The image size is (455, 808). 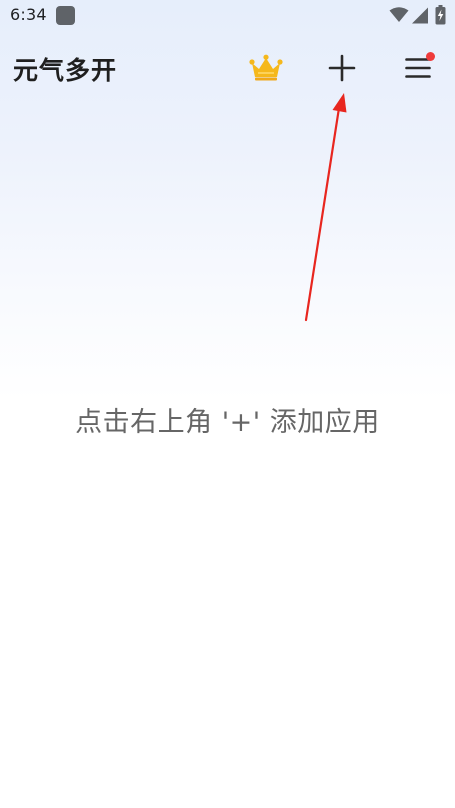 I want to click on empty-state-hint: 点击右上角 '+' 添加应用, so click(x=227, y=422).